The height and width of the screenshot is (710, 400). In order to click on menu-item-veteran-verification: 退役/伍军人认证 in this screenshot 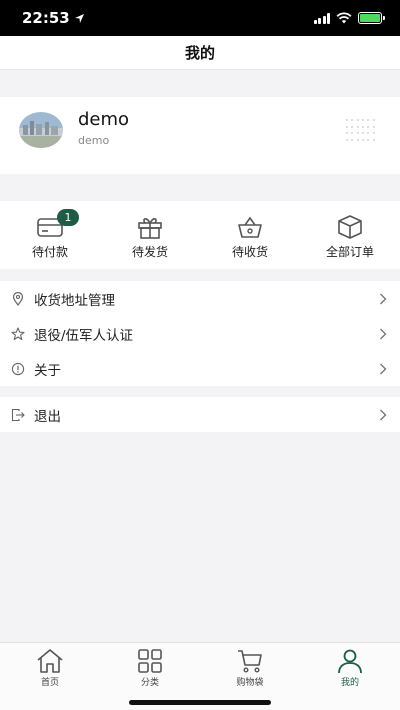, I will do `click(200, 333)`.